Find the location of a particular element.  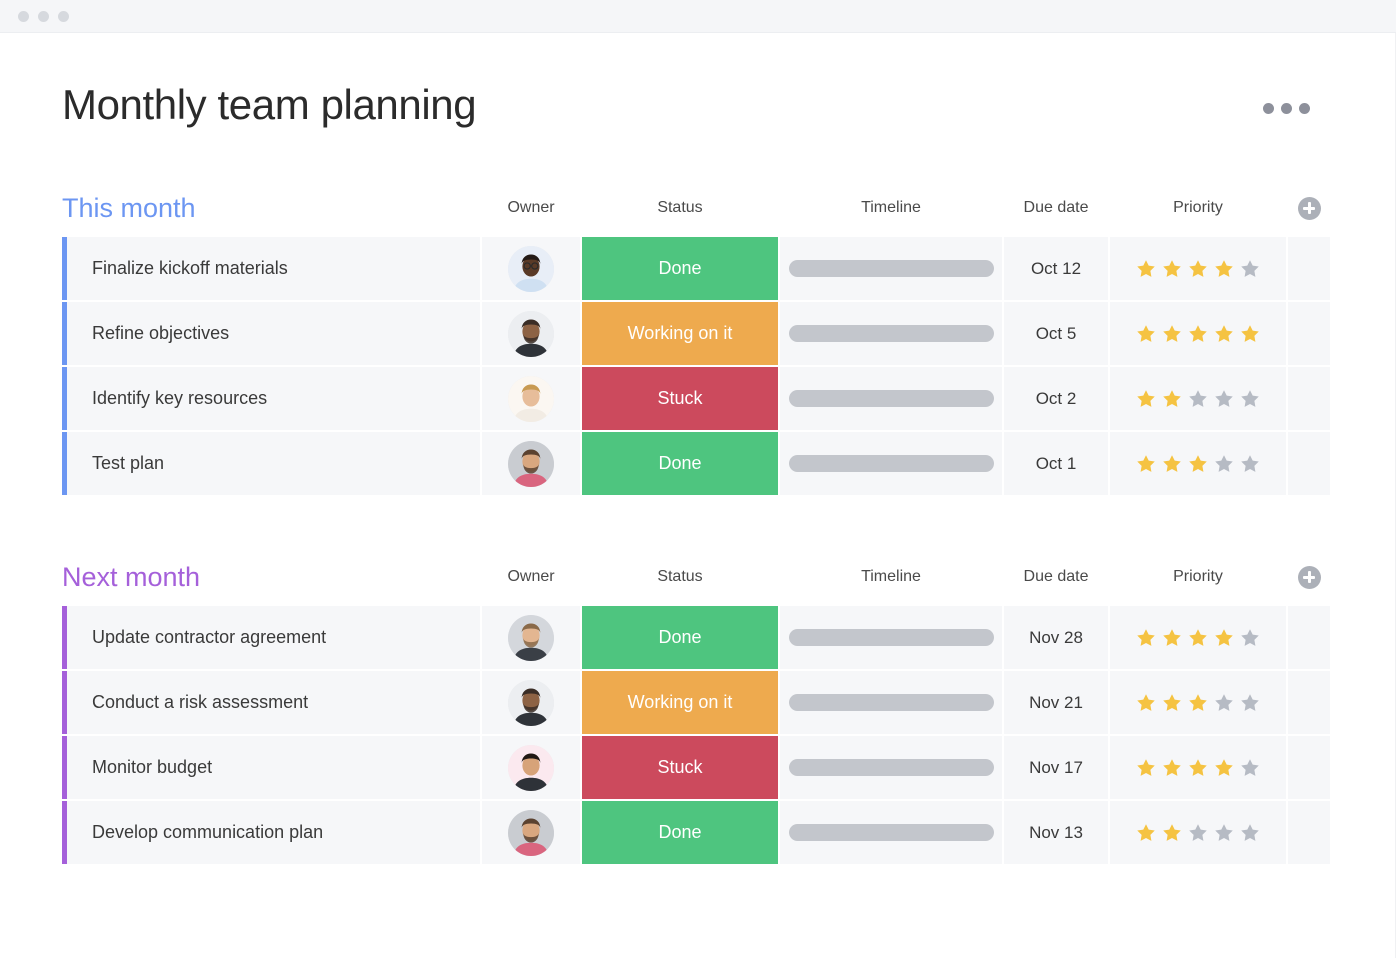

table-row: Monitor budget Stuck Nov 17 is located at coordinates (698, 768).